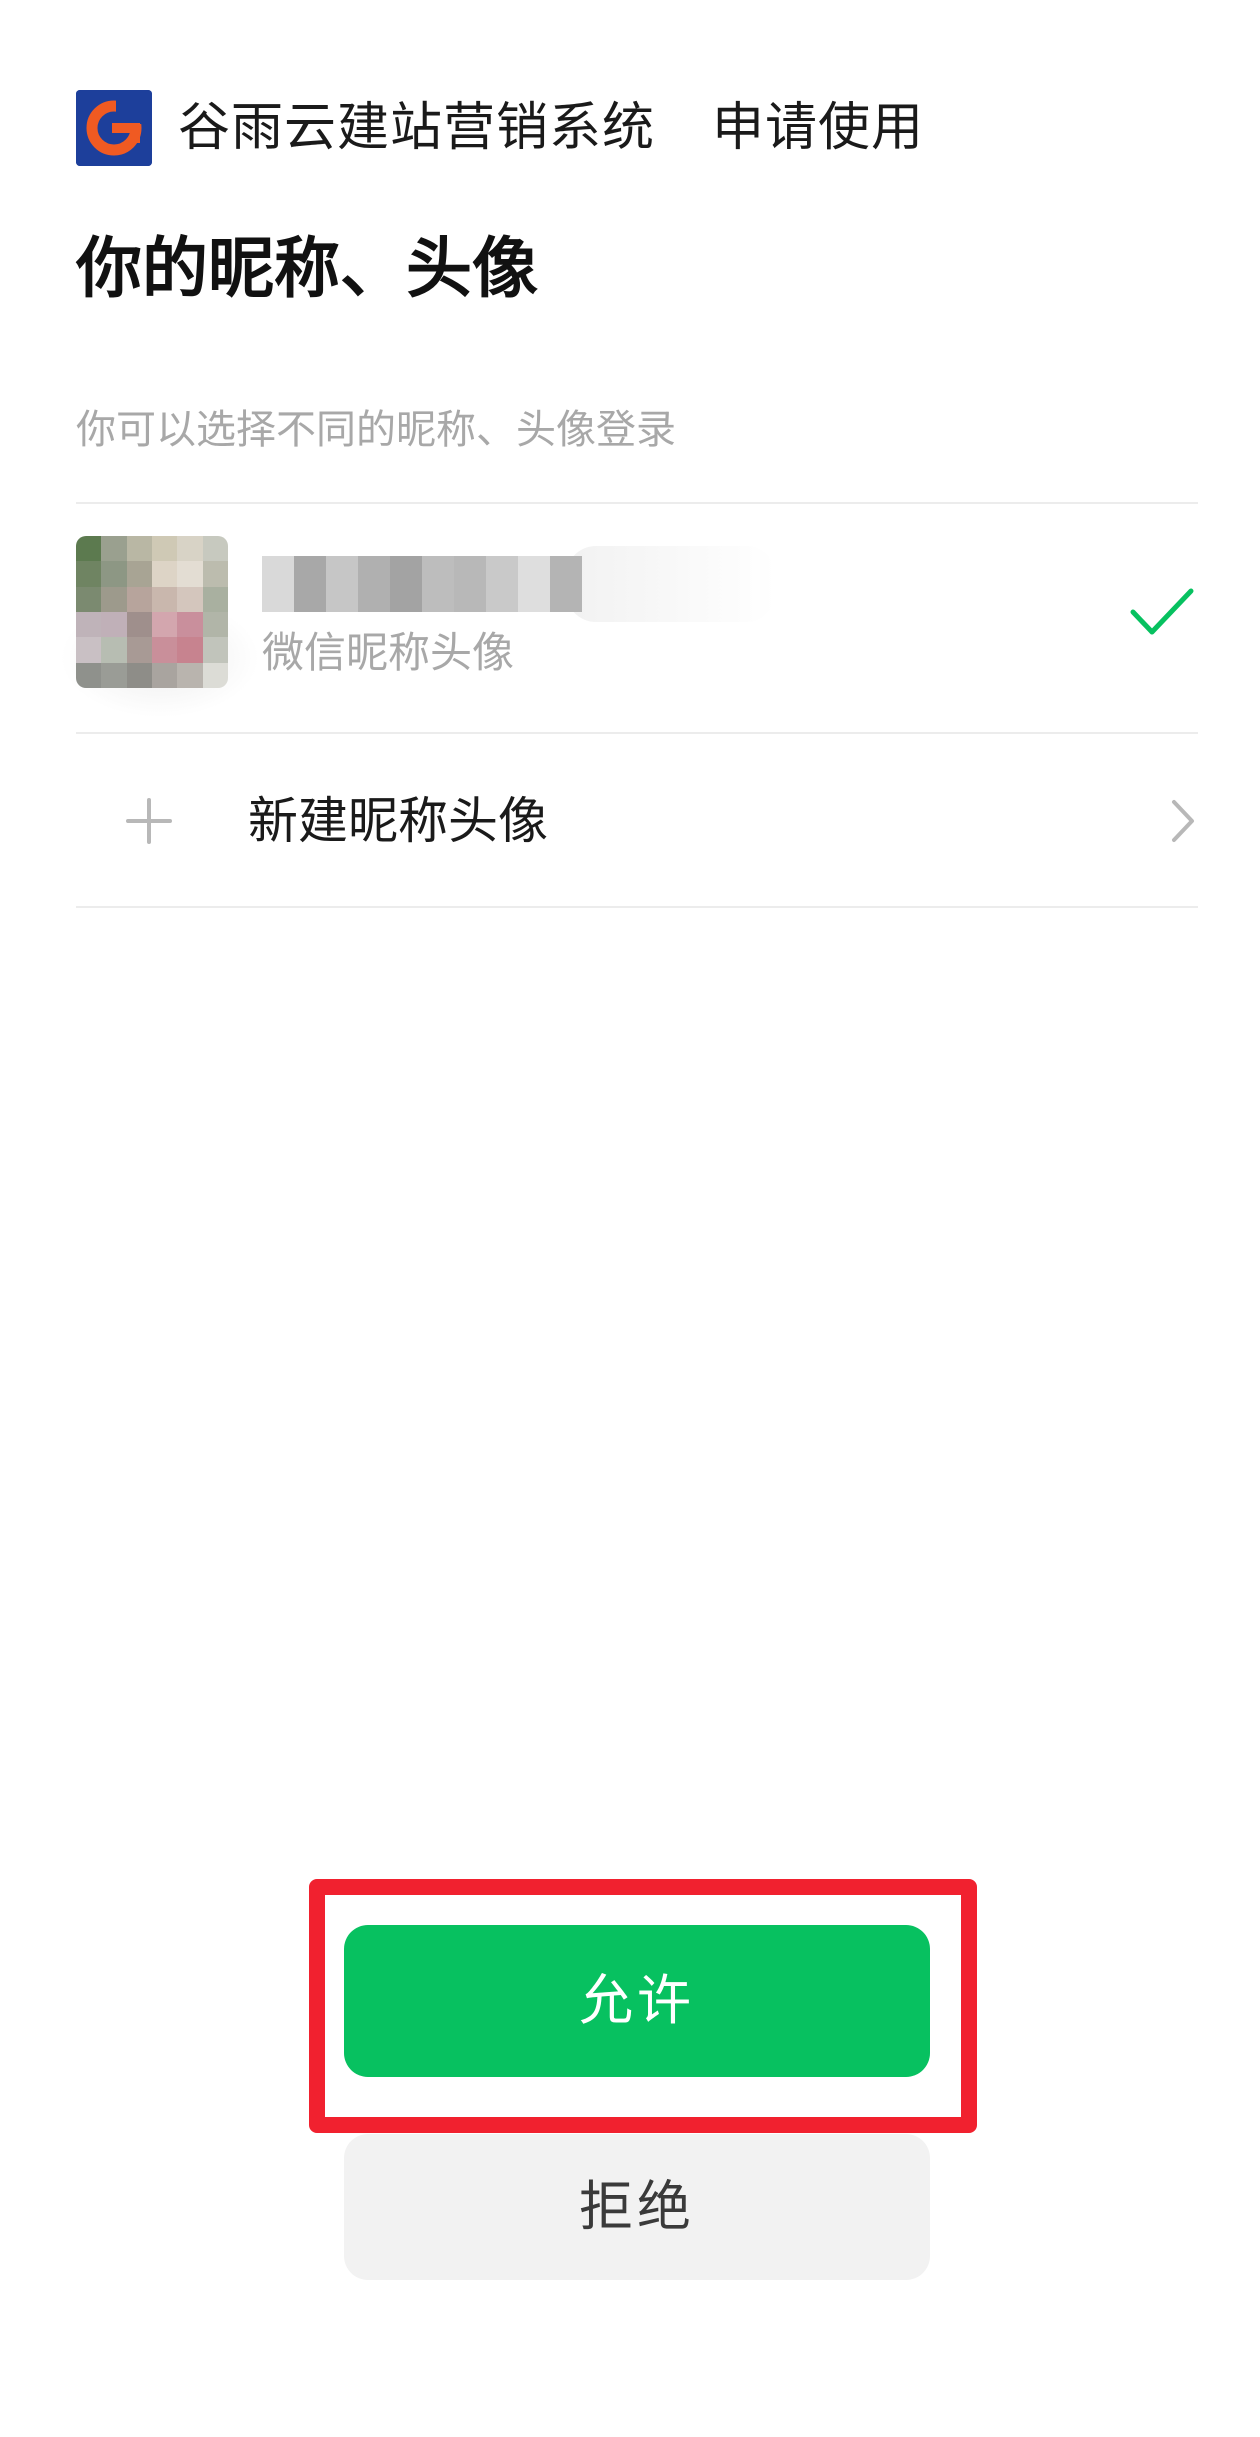 This screenshot has width=1260, height=2437. What do you see at coordinates (307, 268) in the screenshot?
I see `page-title: 你的昵称、头像` at bounding box center [307, 268].